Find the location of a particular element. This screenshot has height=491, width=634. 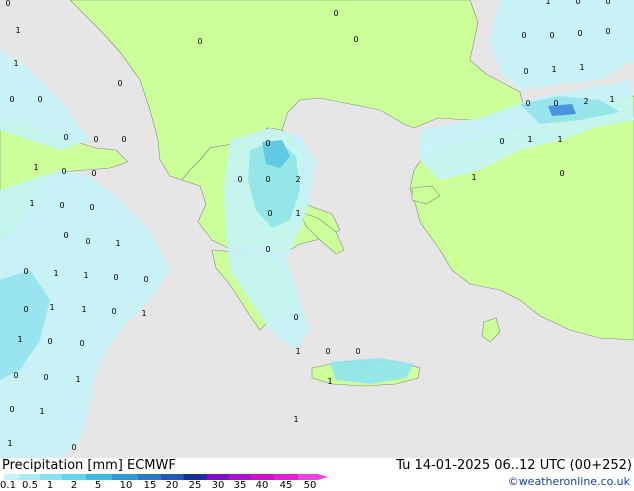

chart-title: Precipitation [mm] ECMWF is located at coordinates (89, 465).